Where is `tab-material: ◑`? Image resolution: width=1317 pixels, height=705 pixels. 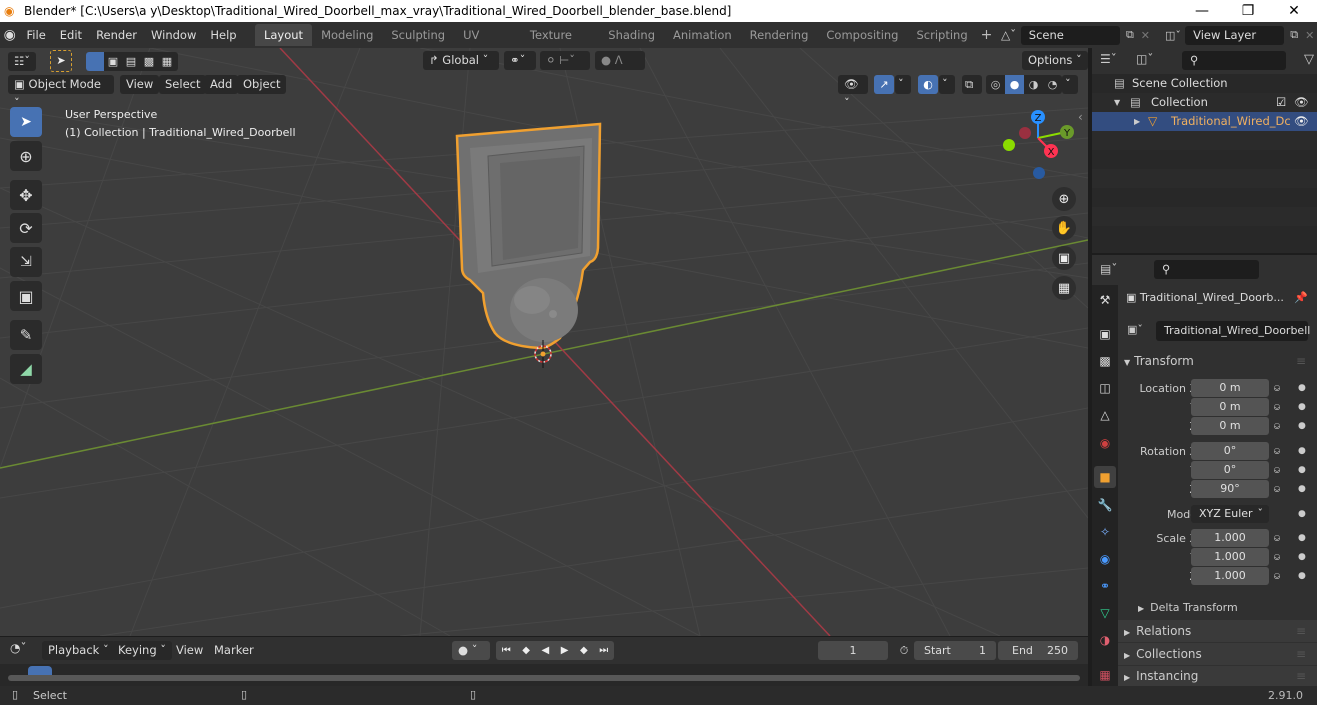 tab-material: ◑ is located at coordinates (1105, 640).